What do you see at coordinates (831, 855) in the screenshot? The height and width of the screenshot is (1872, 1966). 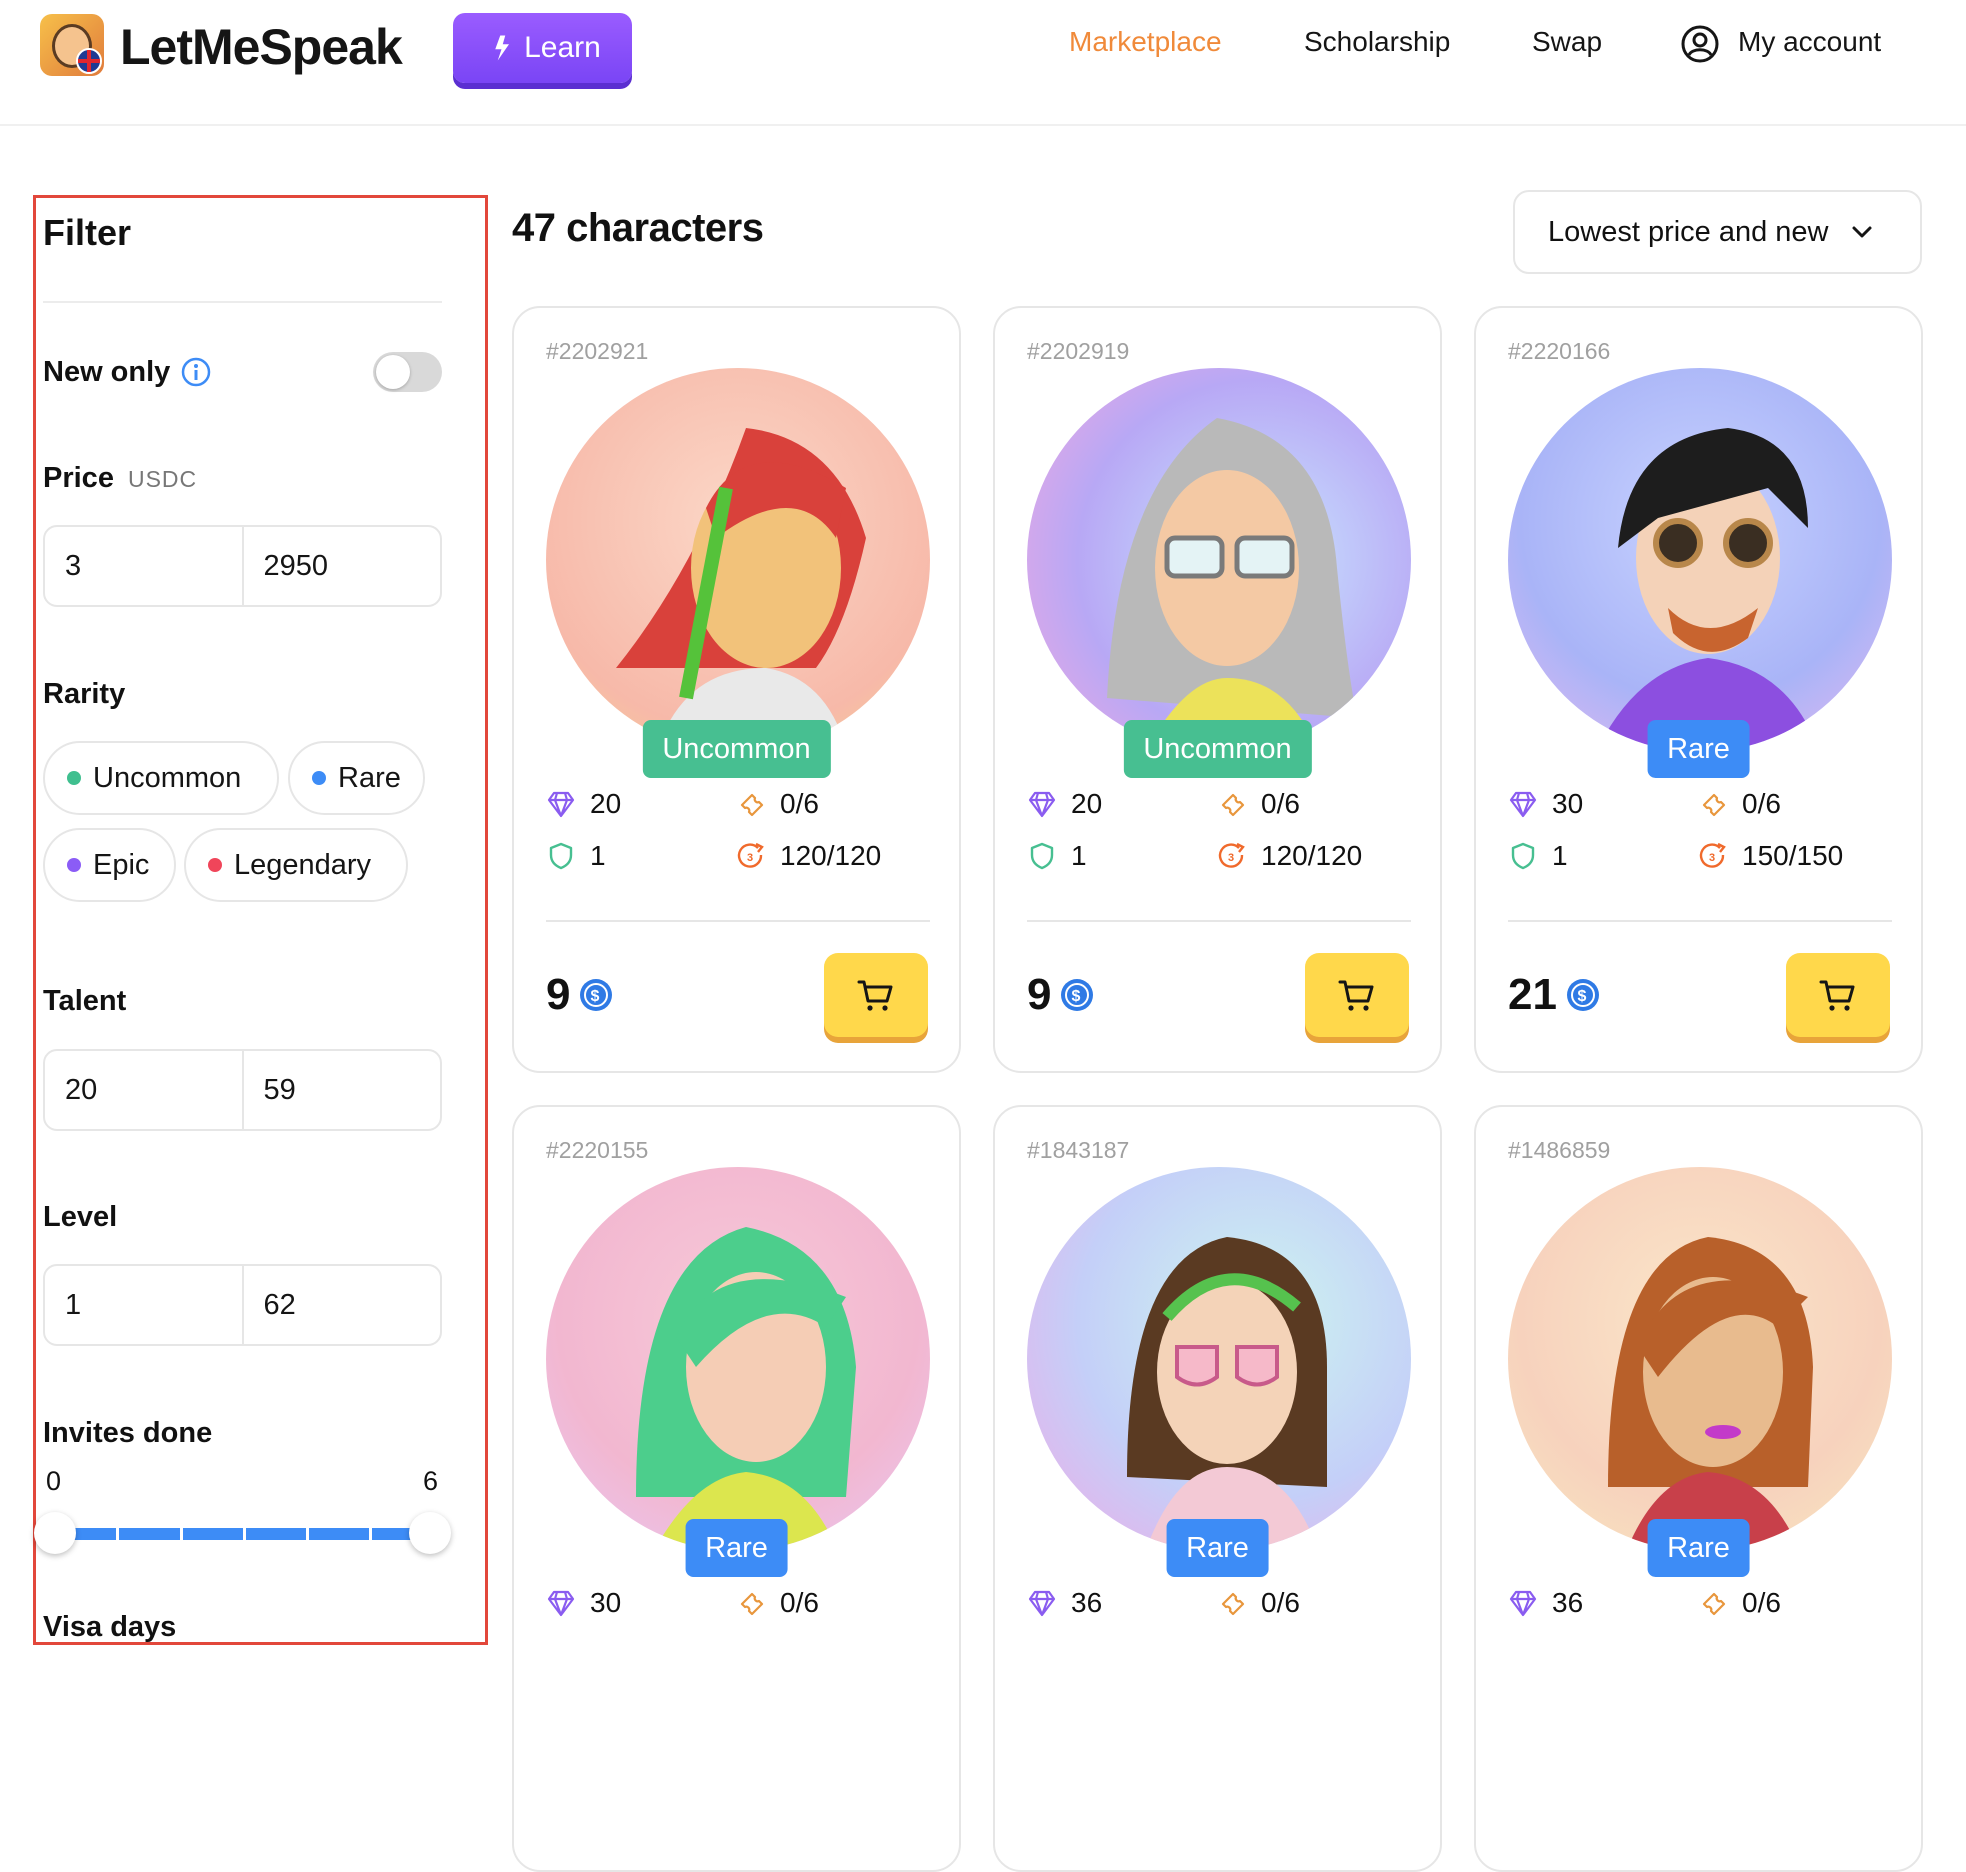 I see `energy-value: 120/120` at bounding box center [831, 855].